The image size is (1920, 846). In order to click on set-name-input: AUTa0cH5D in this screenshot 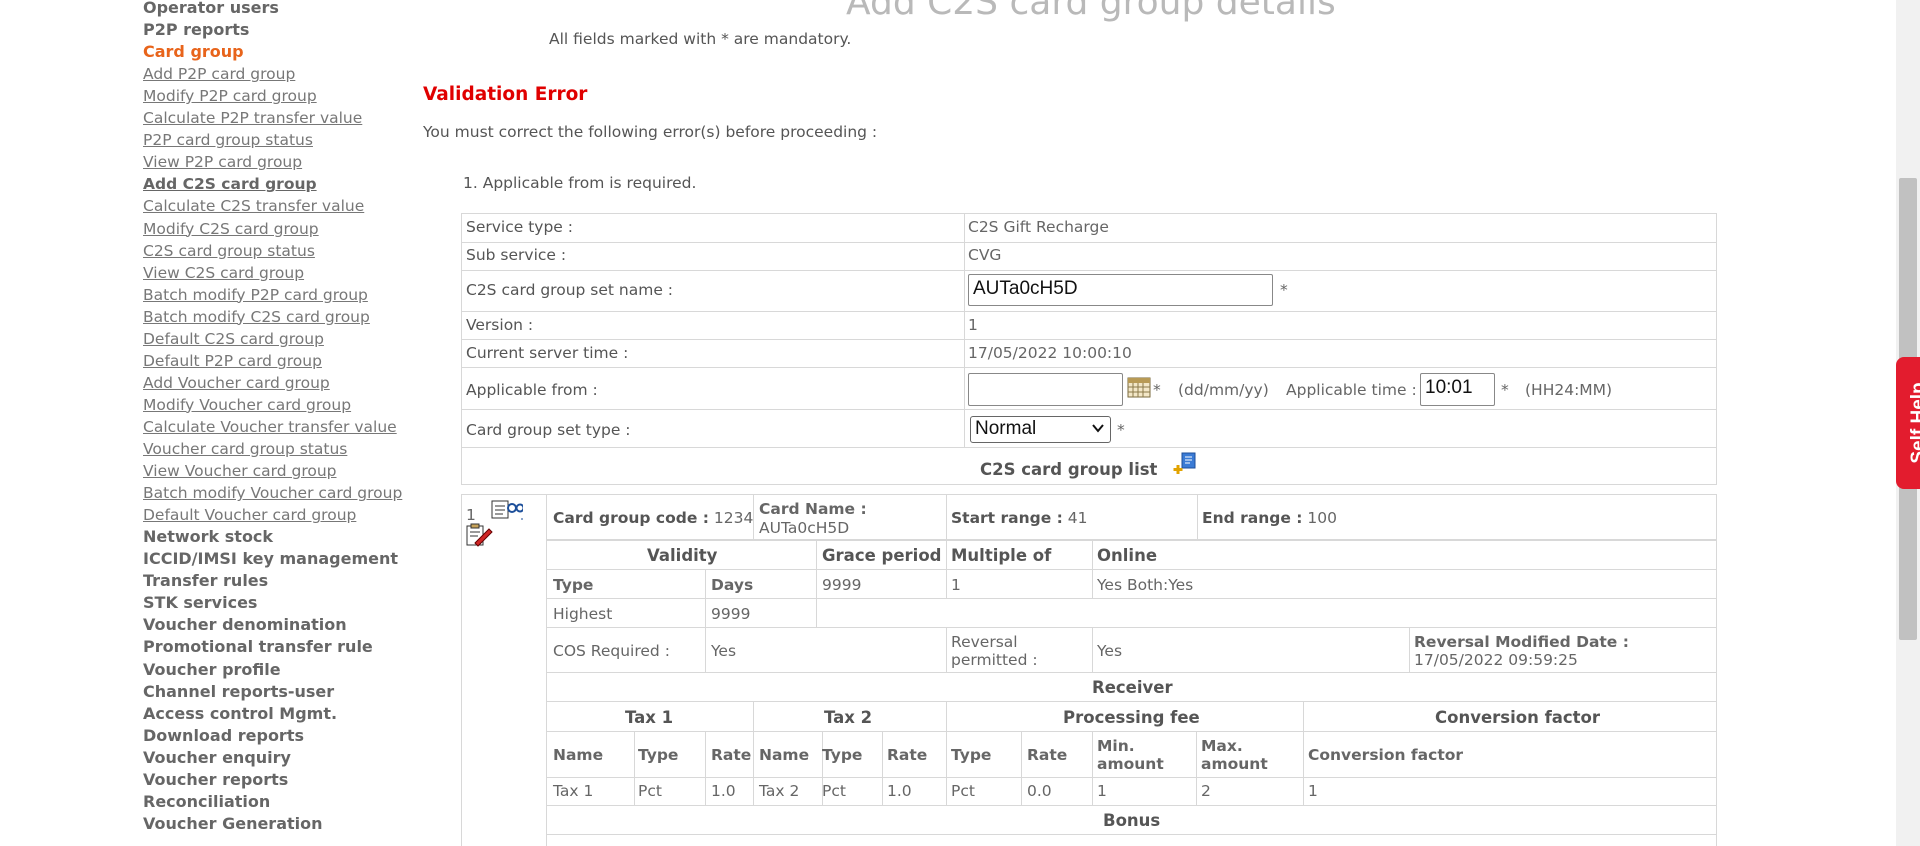, I will do `click(1120, 290)`.